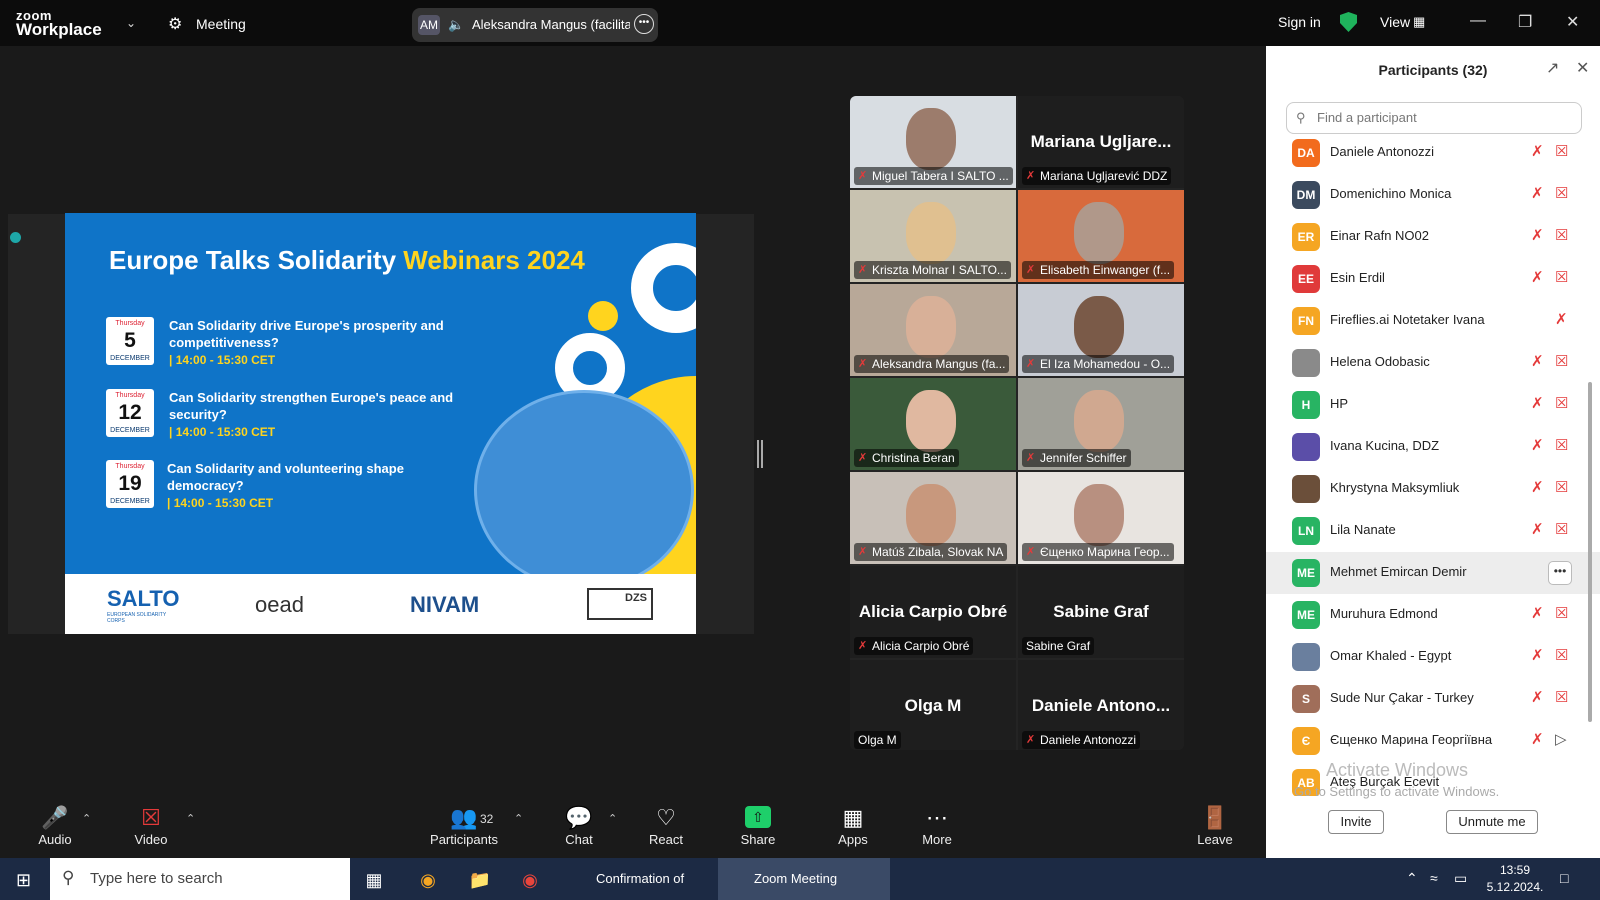  What do you see at coordinates (644, 24) in the screenshot?
I see `more-options-icon: •••` at bounding box center [644, 24].